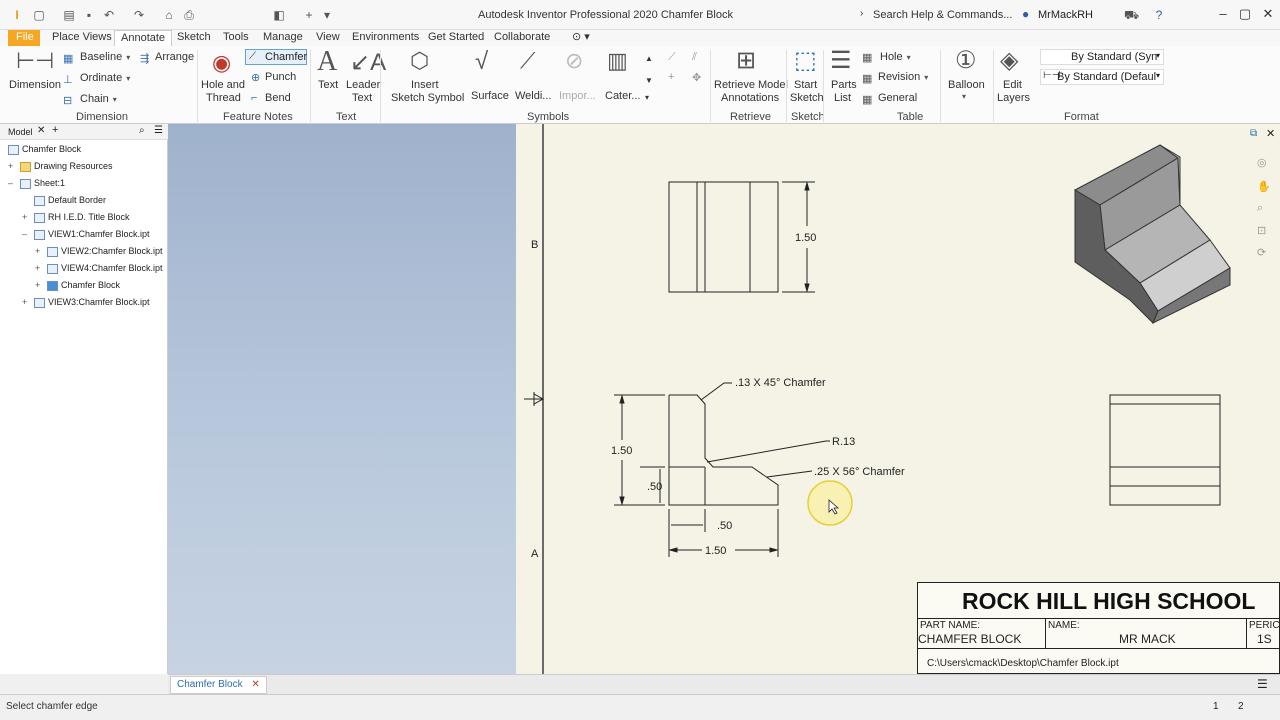 This screenshot has height=720, width=1280. What do you see at coordinates (44, 149) in the screenshot?
I see `tree-item-root: Chamfer Block` at bounding box center [44, 149].